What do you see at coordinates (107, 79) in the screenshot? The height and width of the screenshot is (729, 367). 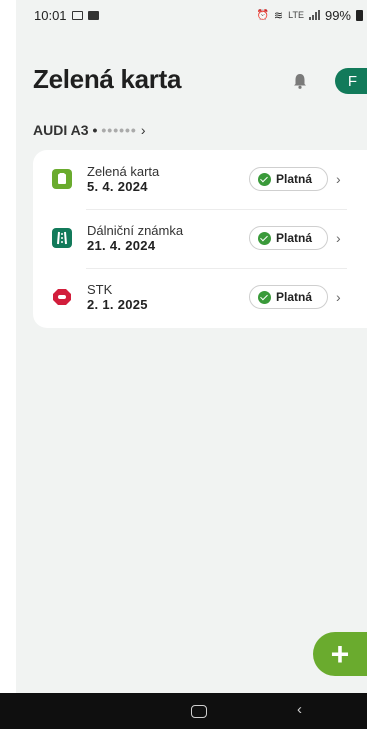 I see `page-title: Zelená karta` at bounding box center [107, 79].